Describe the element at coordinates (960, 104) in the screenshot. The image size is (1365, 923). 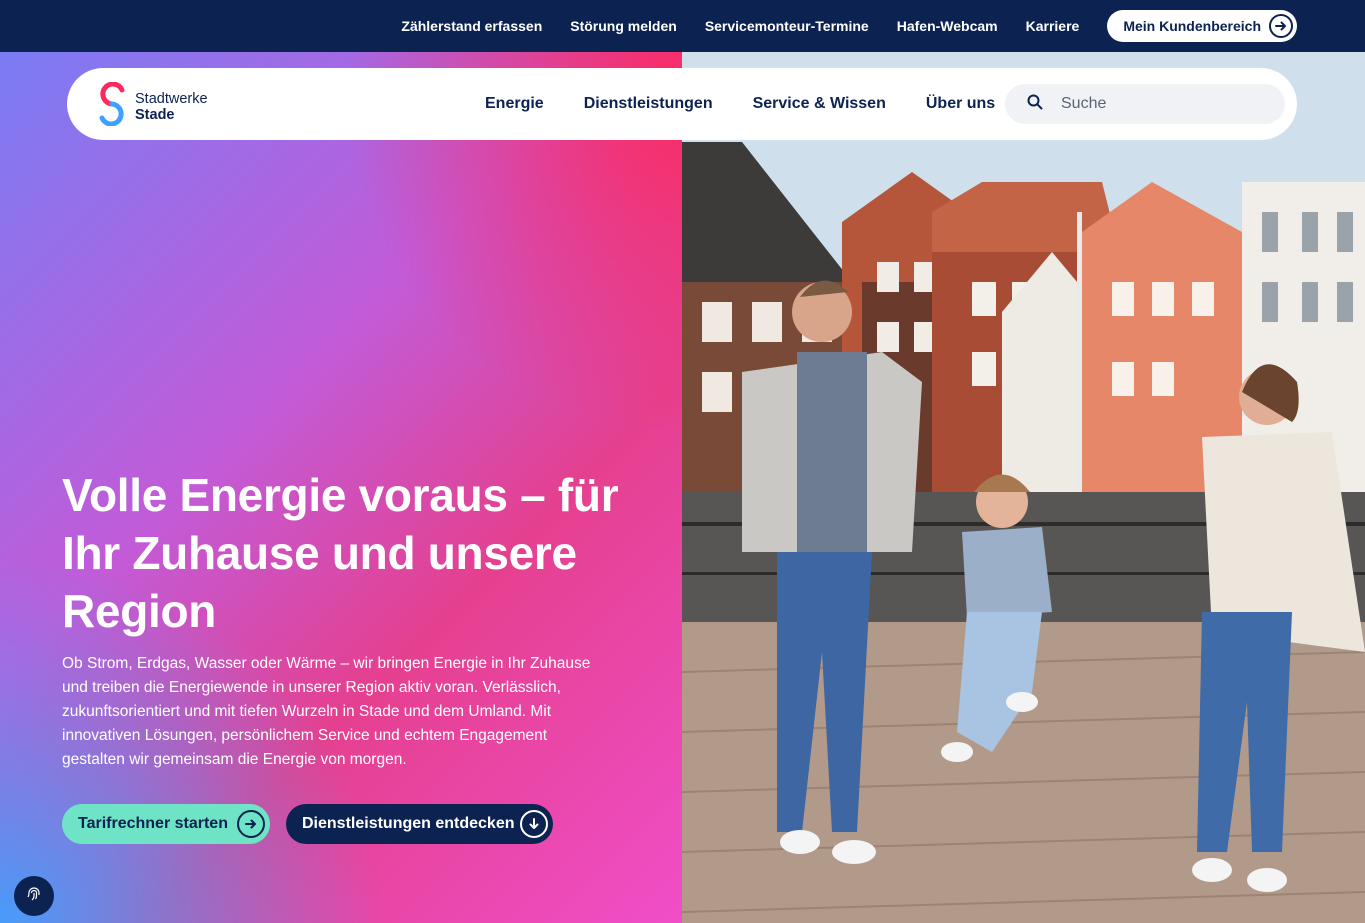
I see `nav-item-ueber-uns: Über uns` at that location.